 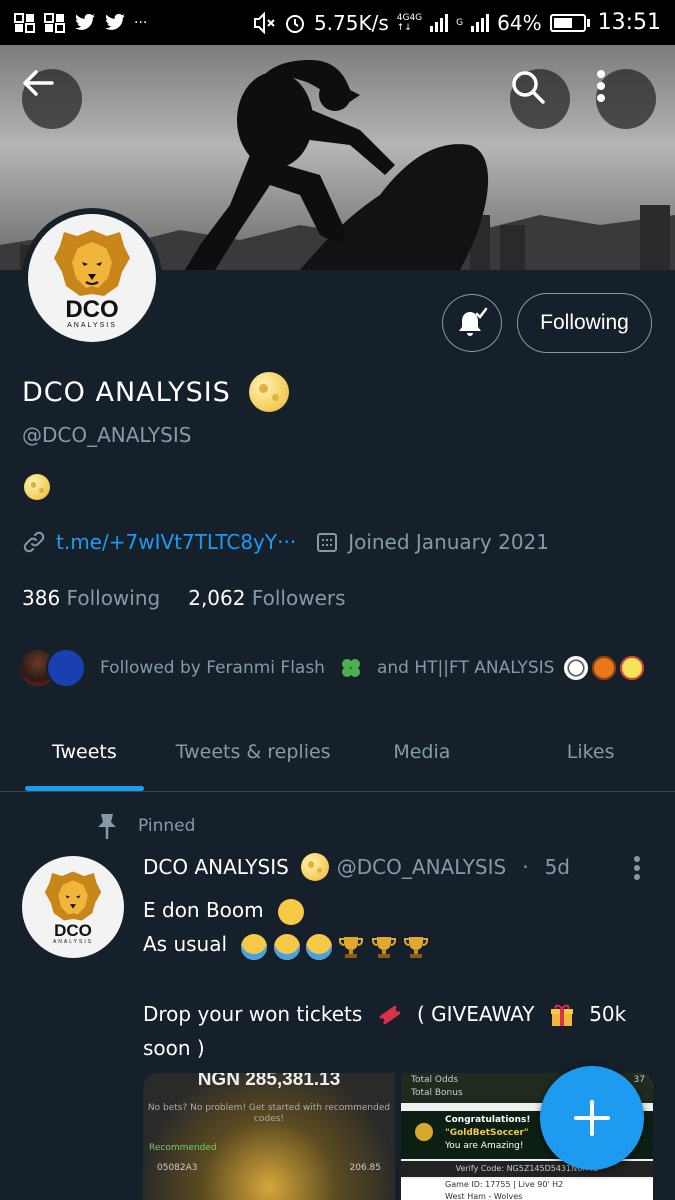 I want to click on status-bar: ··· 5.75K/s 4G4G ↑↓ G 64% 13:51, so click(x=337, y=22).